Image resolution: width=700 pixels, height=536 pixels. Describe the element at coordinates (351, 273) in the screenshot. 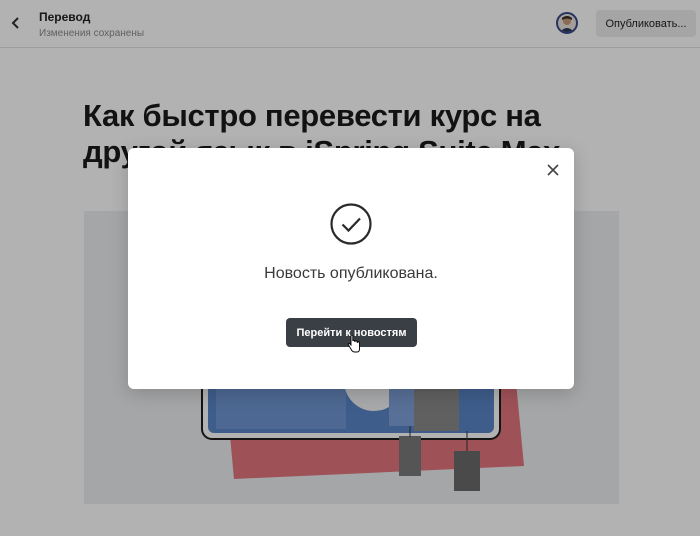

I see `success-message: Новость опубликована.` at that location.